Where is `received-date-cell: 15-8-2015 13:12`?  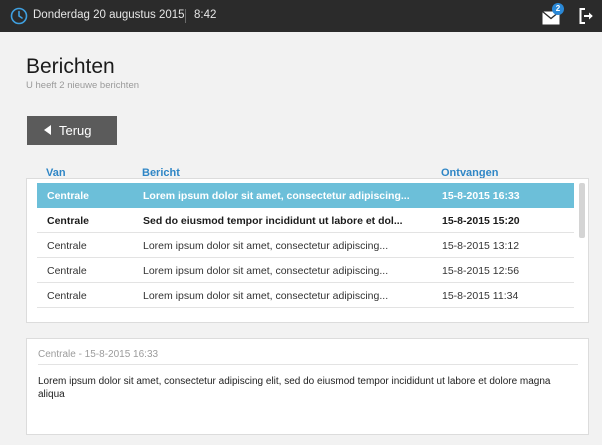 received-date-cell: 15-8-2015 13:12 is located at coordinates (481, 246).